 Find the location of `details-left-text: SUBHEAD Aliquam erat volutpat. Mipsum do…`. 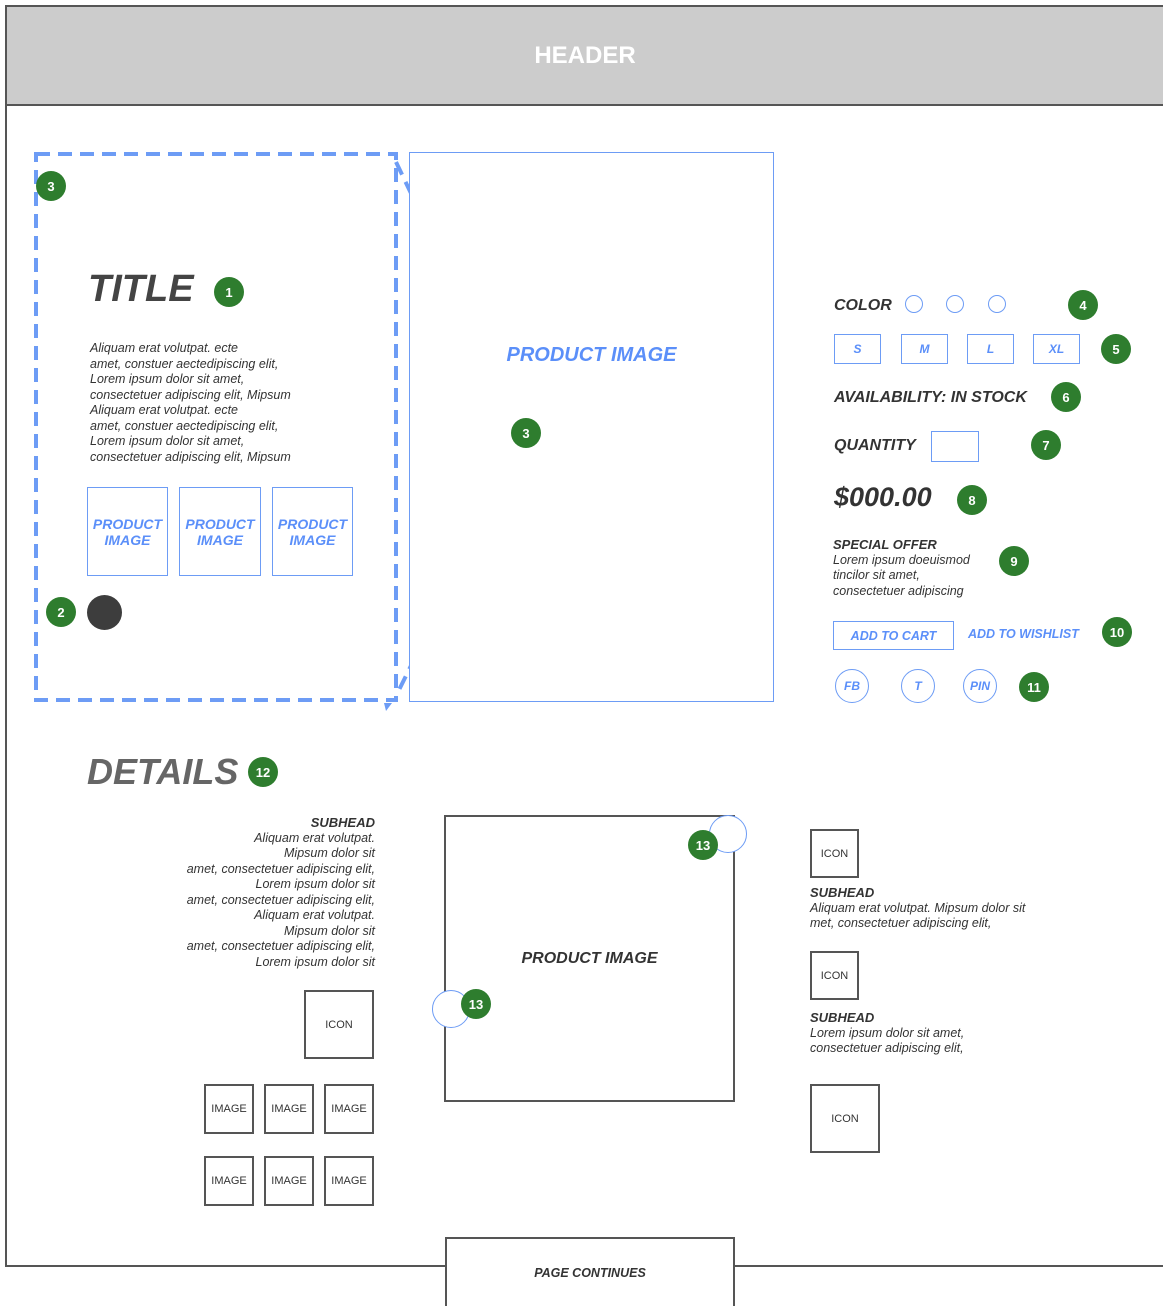

details-left-text: SUBHEAD Aliquam erat volutpat. Mipsum do… is located at coordinates (240, 892).